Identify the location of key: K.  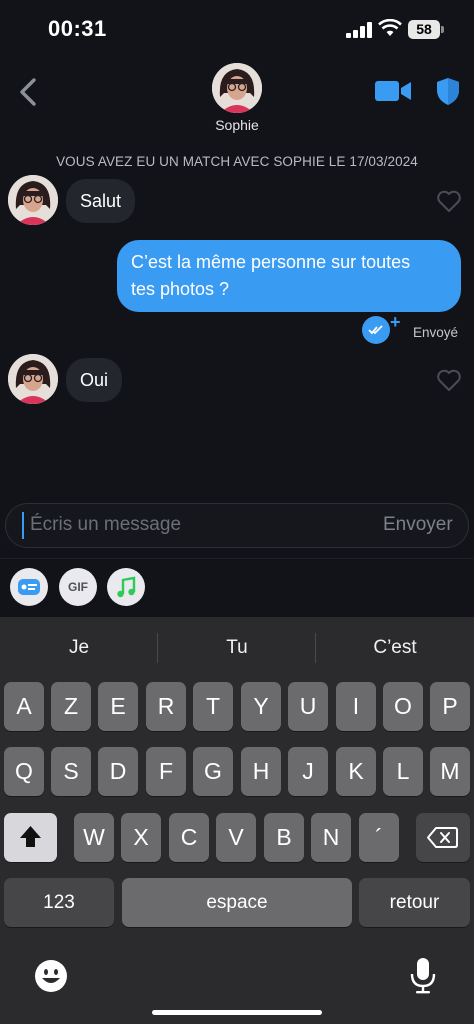
(356, 771).